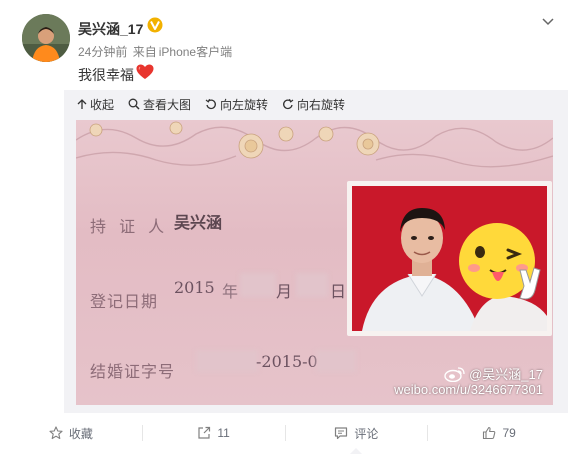  What do you see at coordinates (548, 22) in the screenshot?
I see `chevron-down-icon` at bounding box center [548, 22].